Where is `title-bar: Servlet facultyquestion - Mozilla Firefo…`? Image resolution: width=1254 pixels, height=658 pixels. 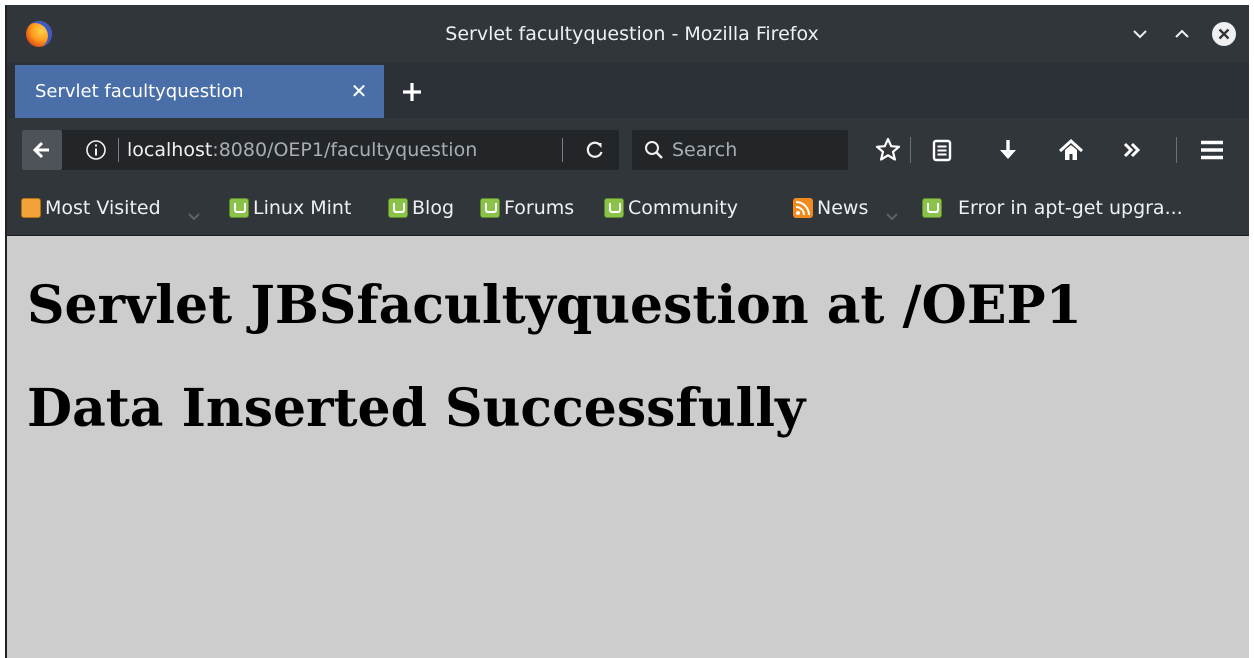 title-bar: Servlet facultyquestion - Mozilla Firefo… is located at coordinates (627, 34).